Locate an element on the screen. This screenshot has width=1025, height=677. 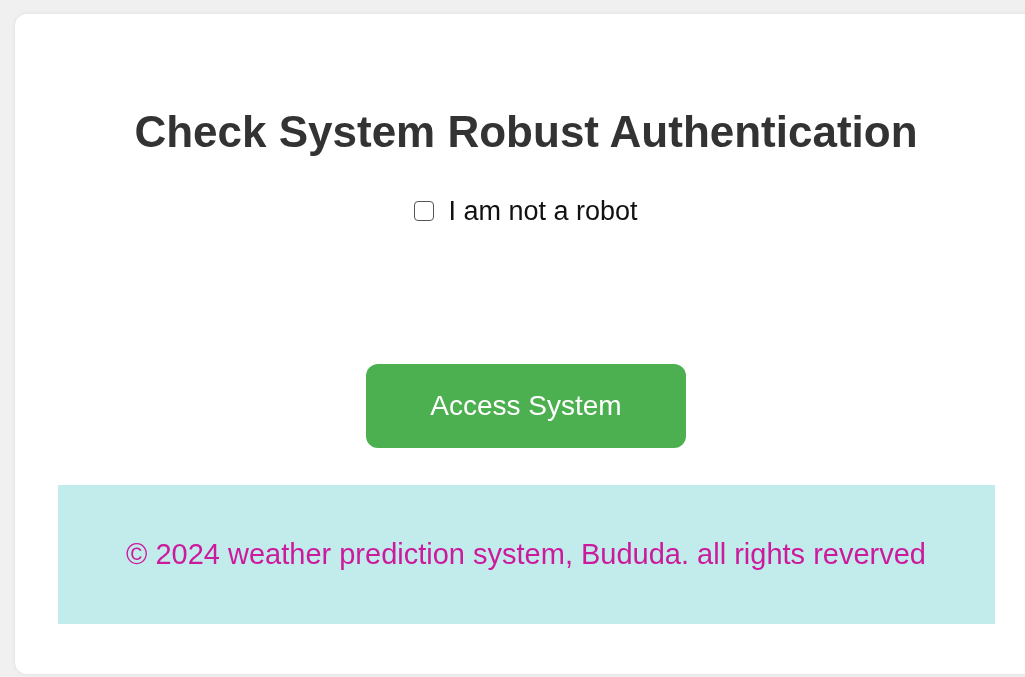
access-system-button: Access System is located at coordinates (526, 406).